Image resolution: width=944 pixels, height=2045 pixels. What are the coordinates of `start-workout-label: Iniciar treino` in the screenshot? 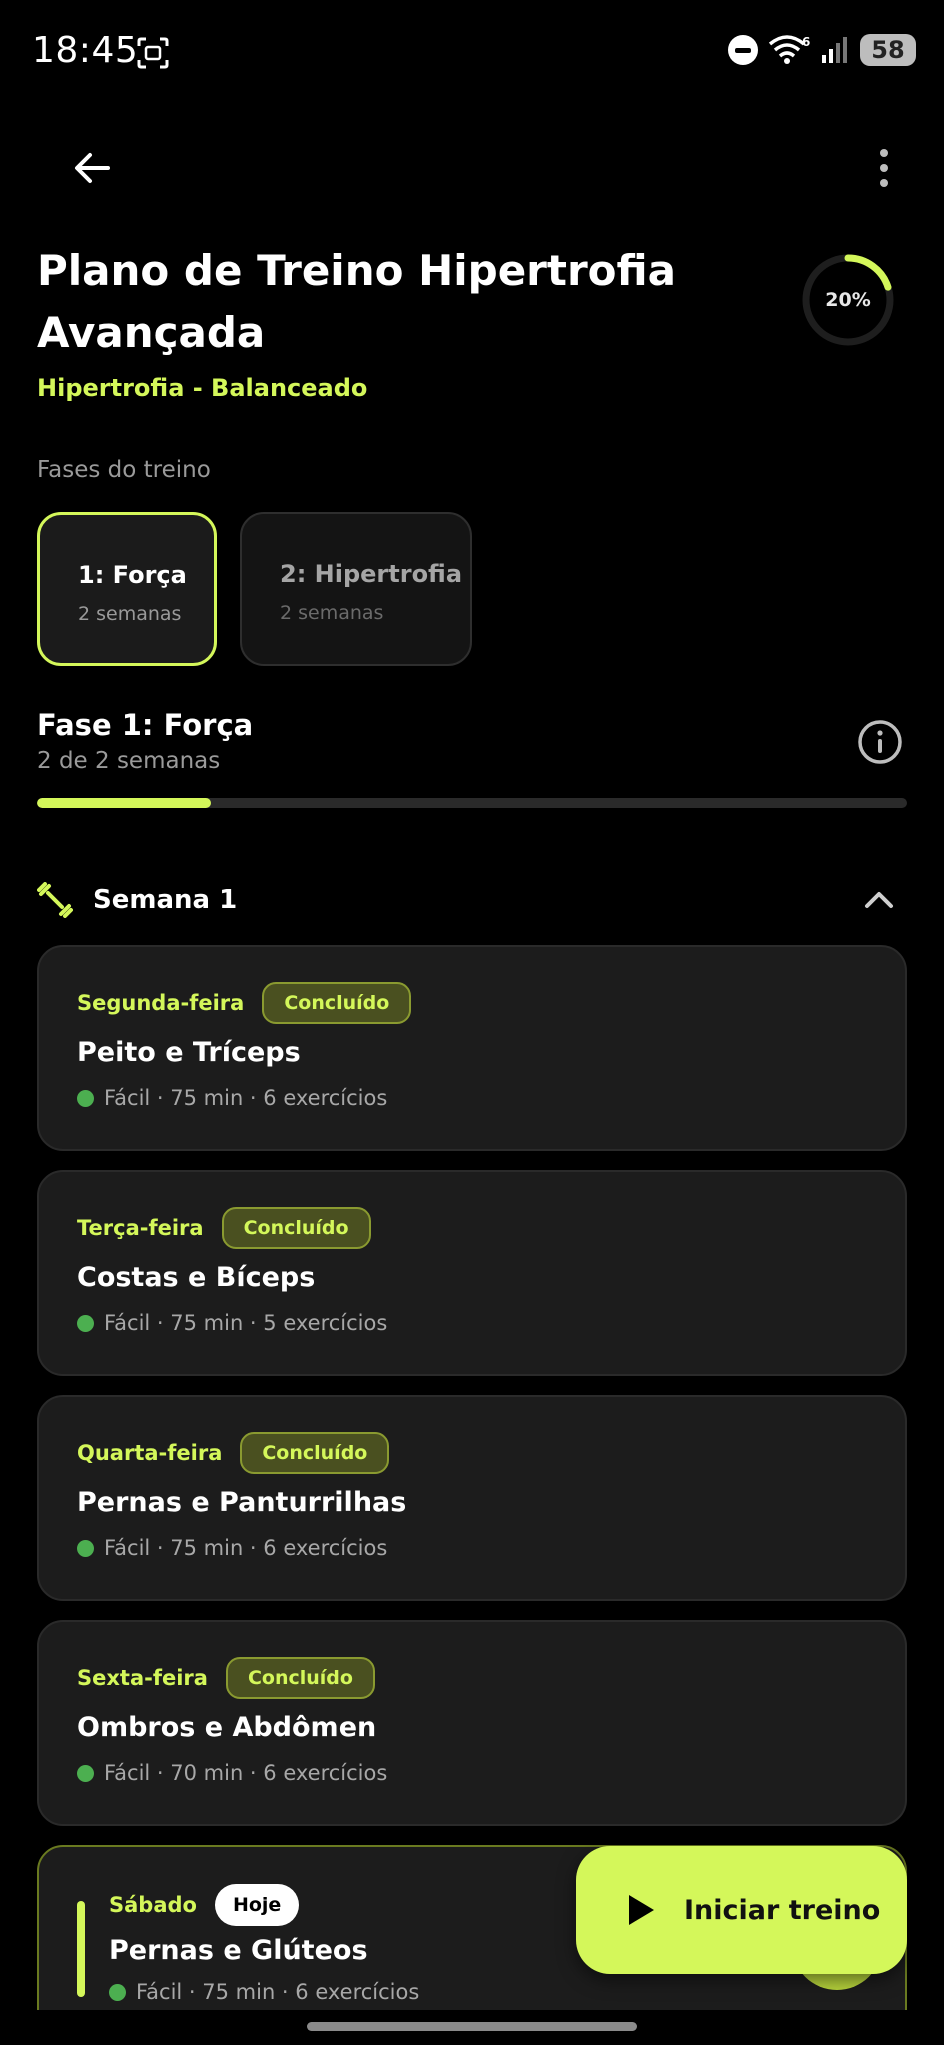 It's located at (782, 1910).